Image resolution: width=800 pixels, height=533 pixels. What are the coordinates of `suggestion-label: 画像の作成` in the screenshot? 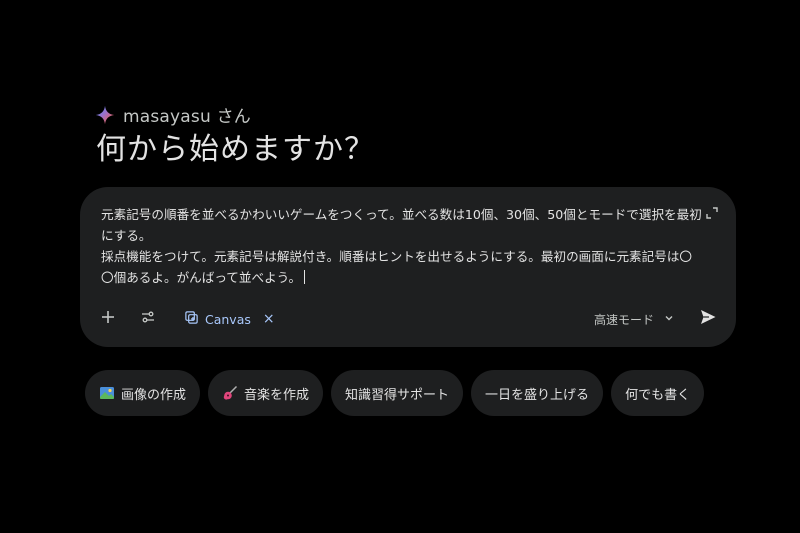 It's located at (154, 395).